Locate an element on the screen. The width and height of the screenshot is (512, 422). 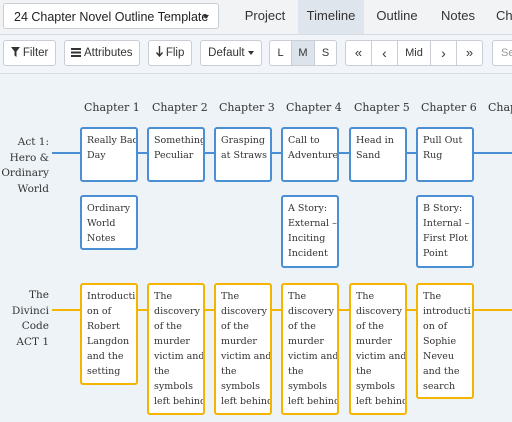
tab-characters: Ch is located at coordinates (499, 17).